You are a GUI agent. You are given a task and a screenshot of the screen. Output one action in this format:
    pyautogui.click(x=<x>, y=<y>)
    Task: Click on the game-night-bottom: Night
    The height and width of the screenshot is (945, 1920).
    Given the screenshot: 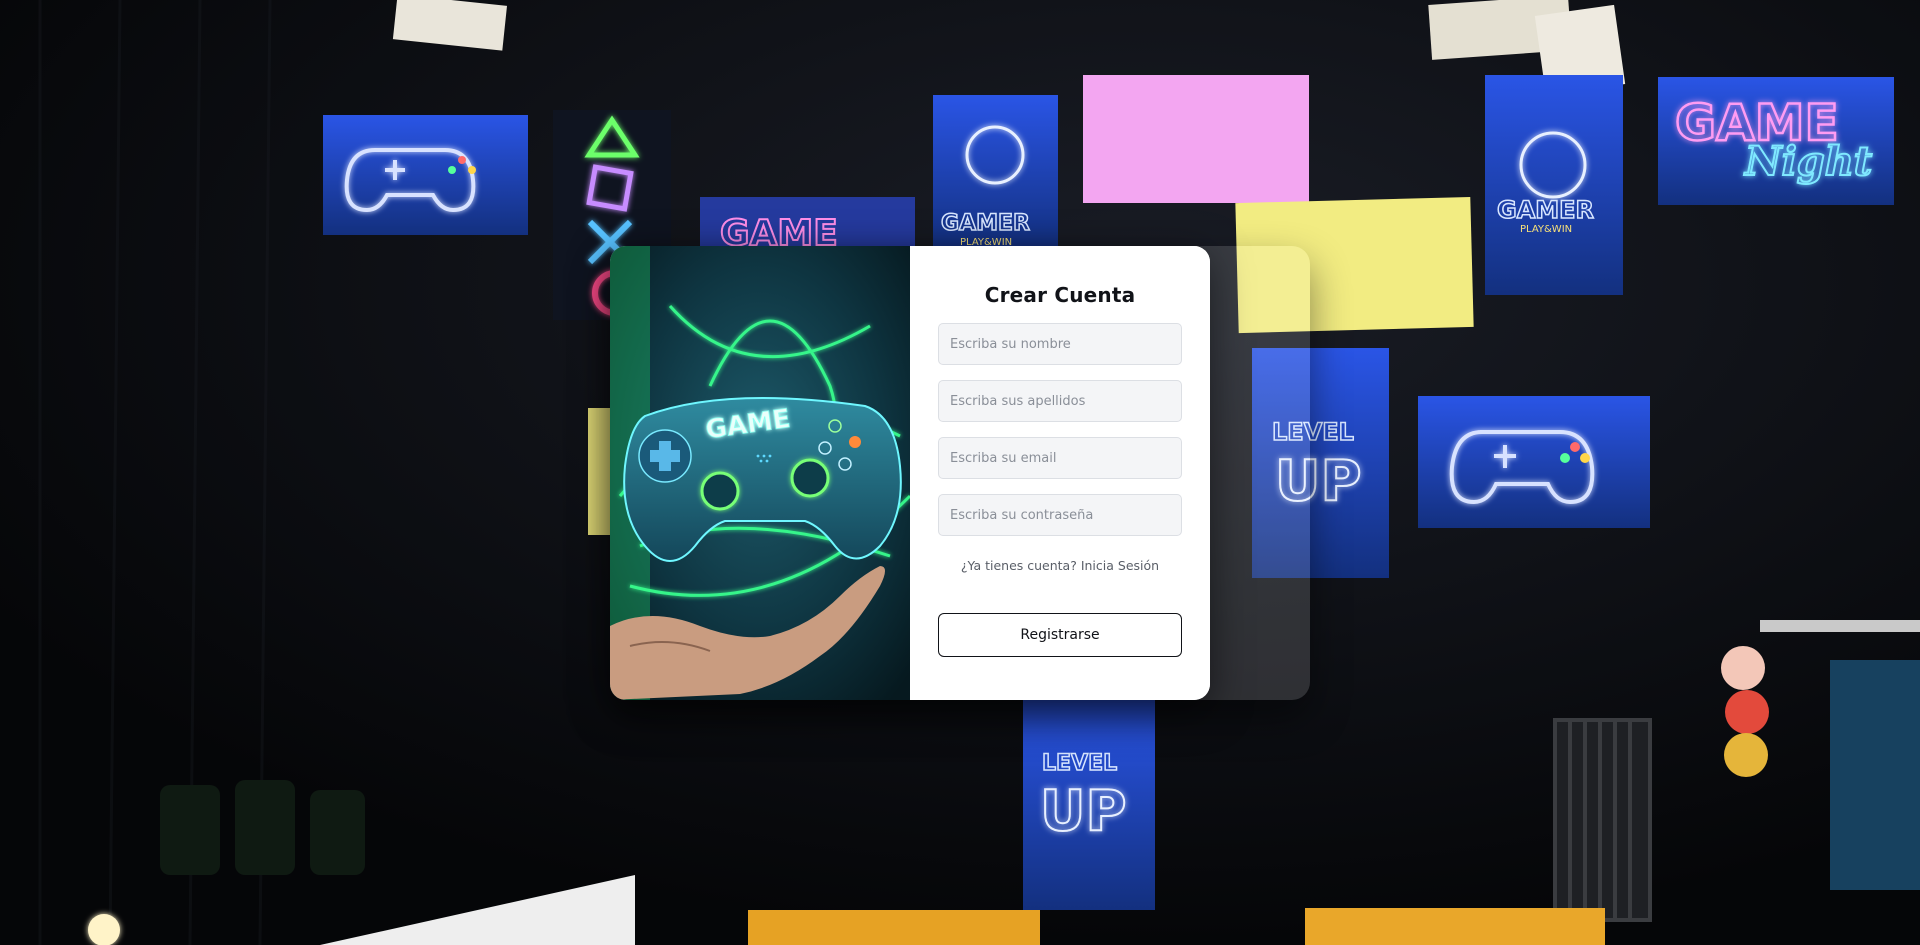 What is the action you would take?
    pyautogui.click(x=1808, y=161)
    